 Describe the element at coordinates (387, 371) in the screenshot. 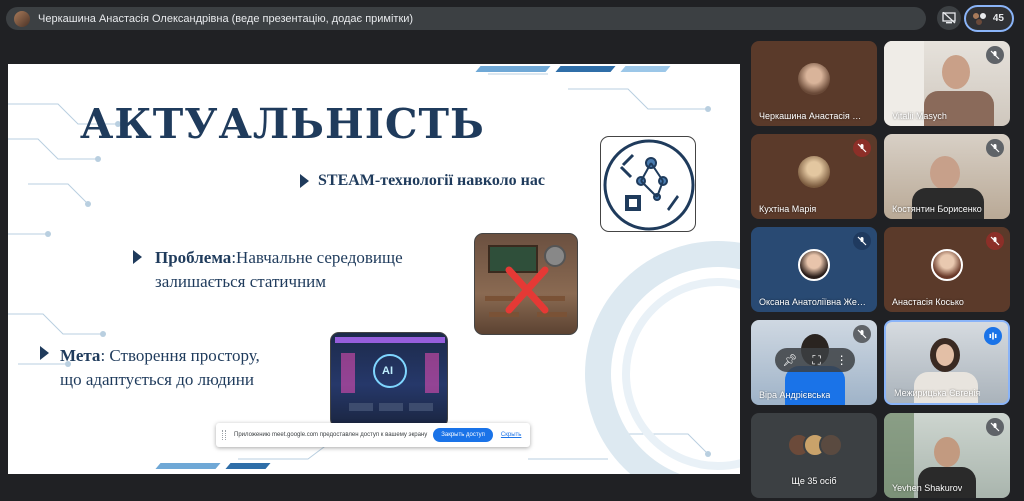

I see `ai-label: AI` at that location.